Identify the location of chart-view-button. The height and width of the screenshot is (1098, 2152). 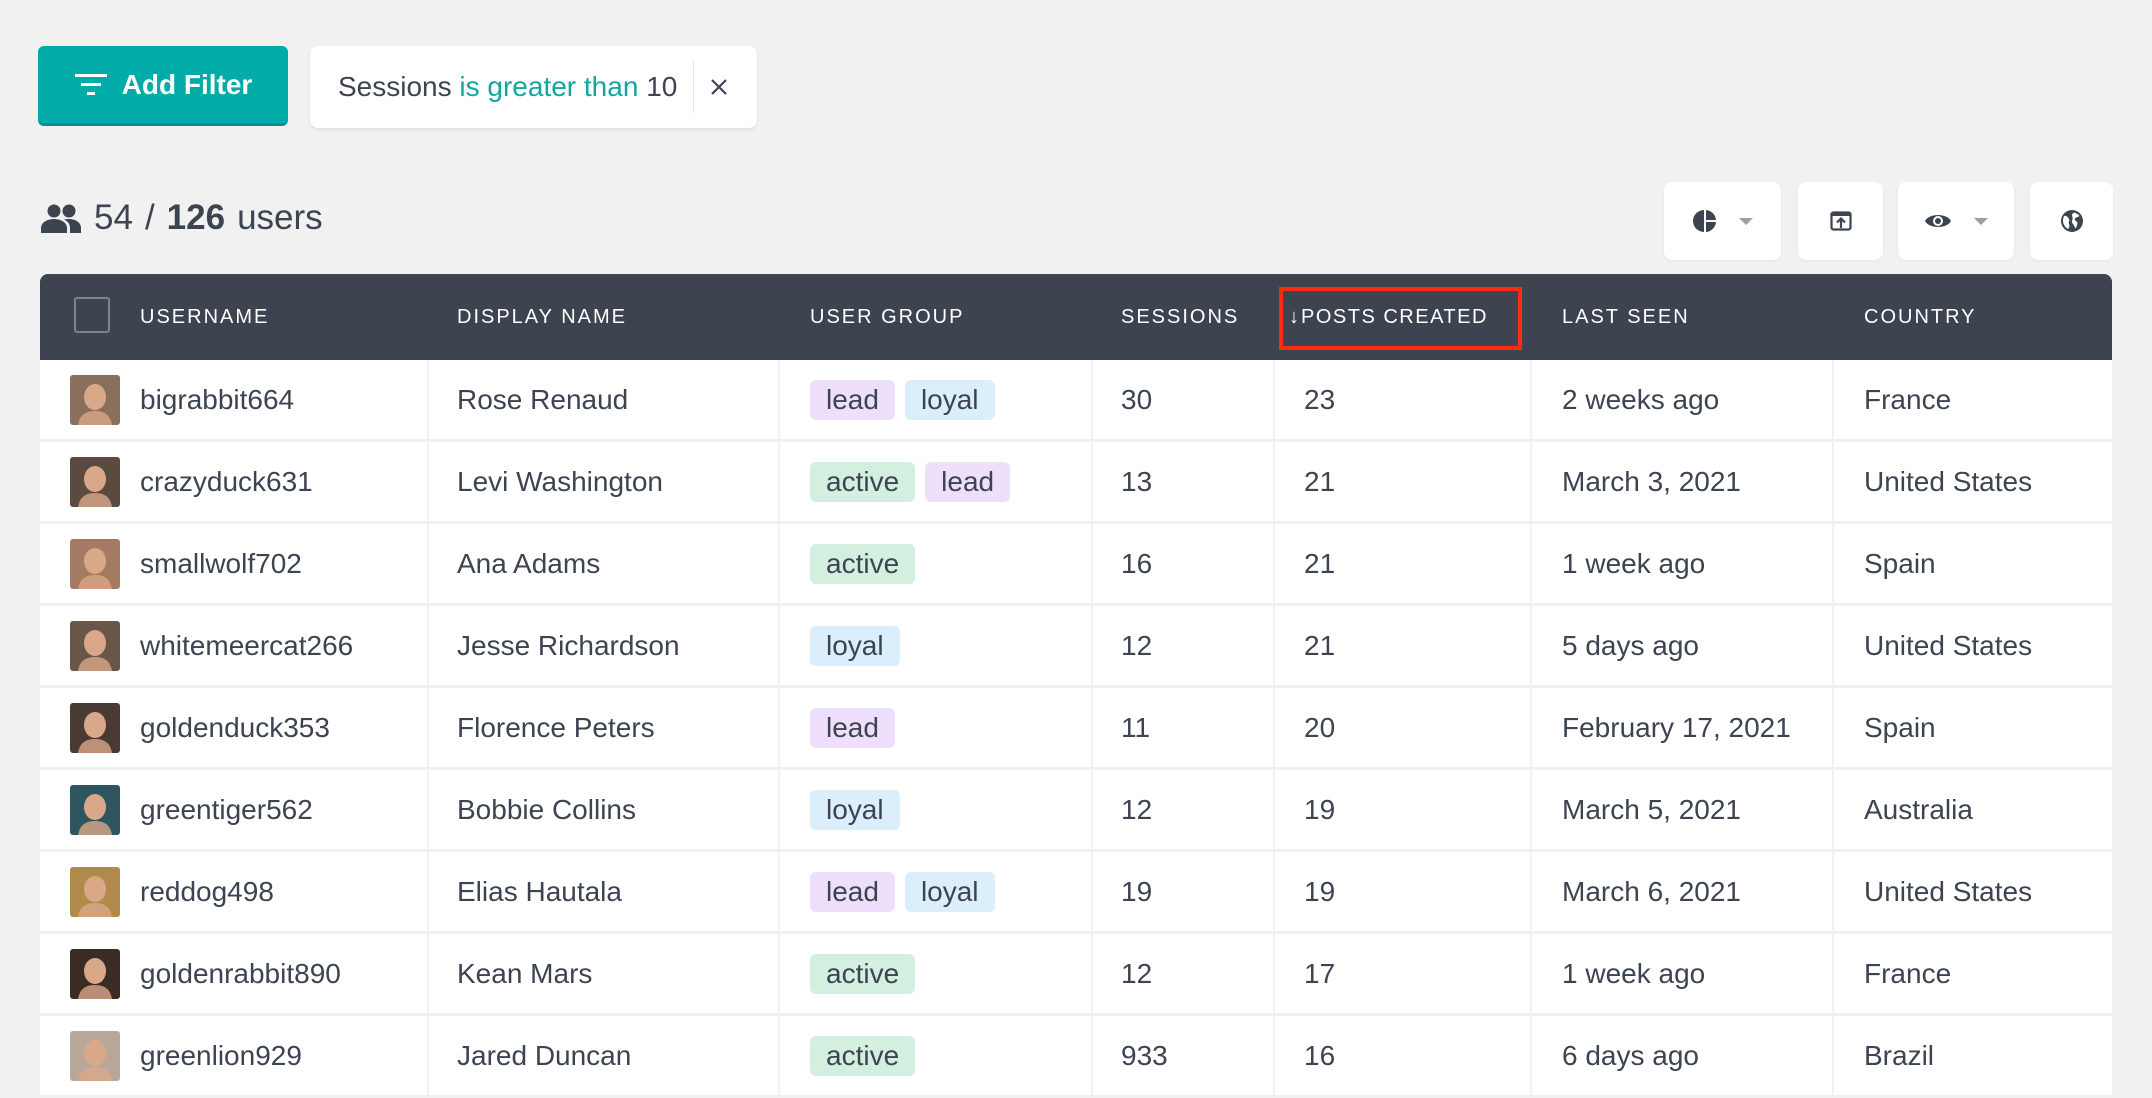
(1722, 221).